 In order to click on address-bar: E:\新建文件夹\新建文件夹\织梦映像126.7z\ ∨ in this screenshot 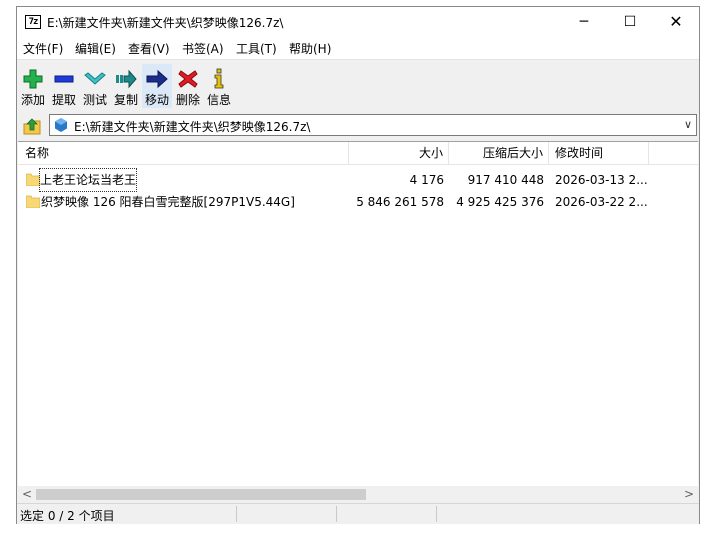, I will do `click(358, 125)`.